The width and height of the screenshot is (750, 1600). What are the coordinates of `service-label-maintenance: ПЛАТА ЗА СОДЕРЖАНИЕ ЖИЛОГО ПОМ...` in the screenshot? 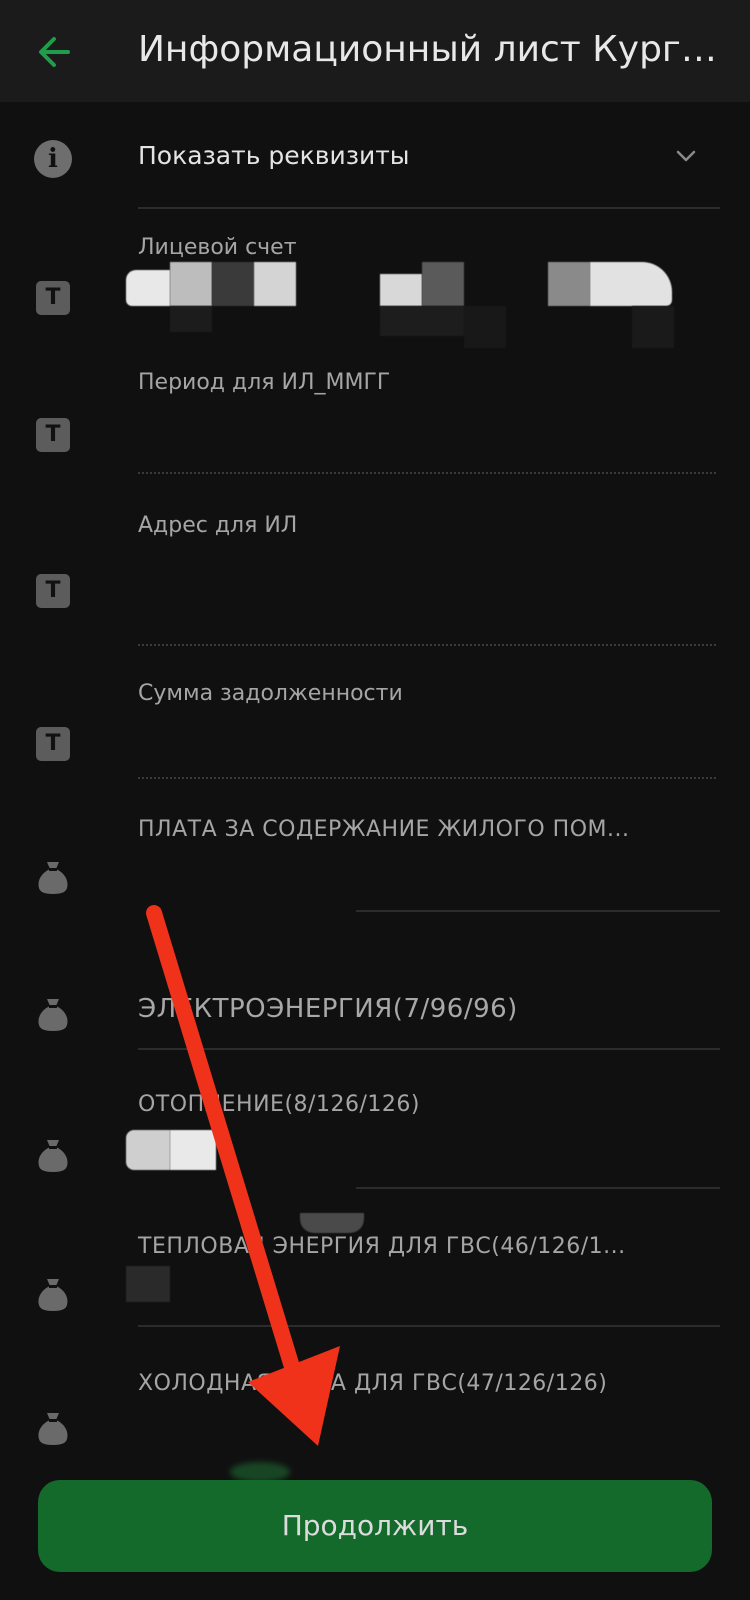 It's located at (384, 829).